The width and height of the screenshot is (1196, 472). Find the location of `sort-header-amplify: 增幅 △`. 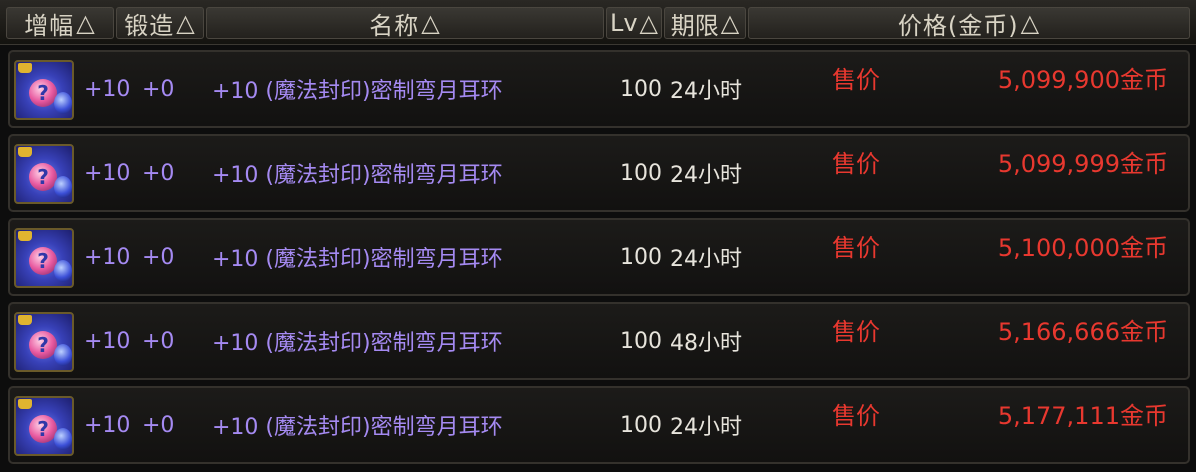

sort-header-amplify: 增幅 △ is located at coordinates (60, 23).